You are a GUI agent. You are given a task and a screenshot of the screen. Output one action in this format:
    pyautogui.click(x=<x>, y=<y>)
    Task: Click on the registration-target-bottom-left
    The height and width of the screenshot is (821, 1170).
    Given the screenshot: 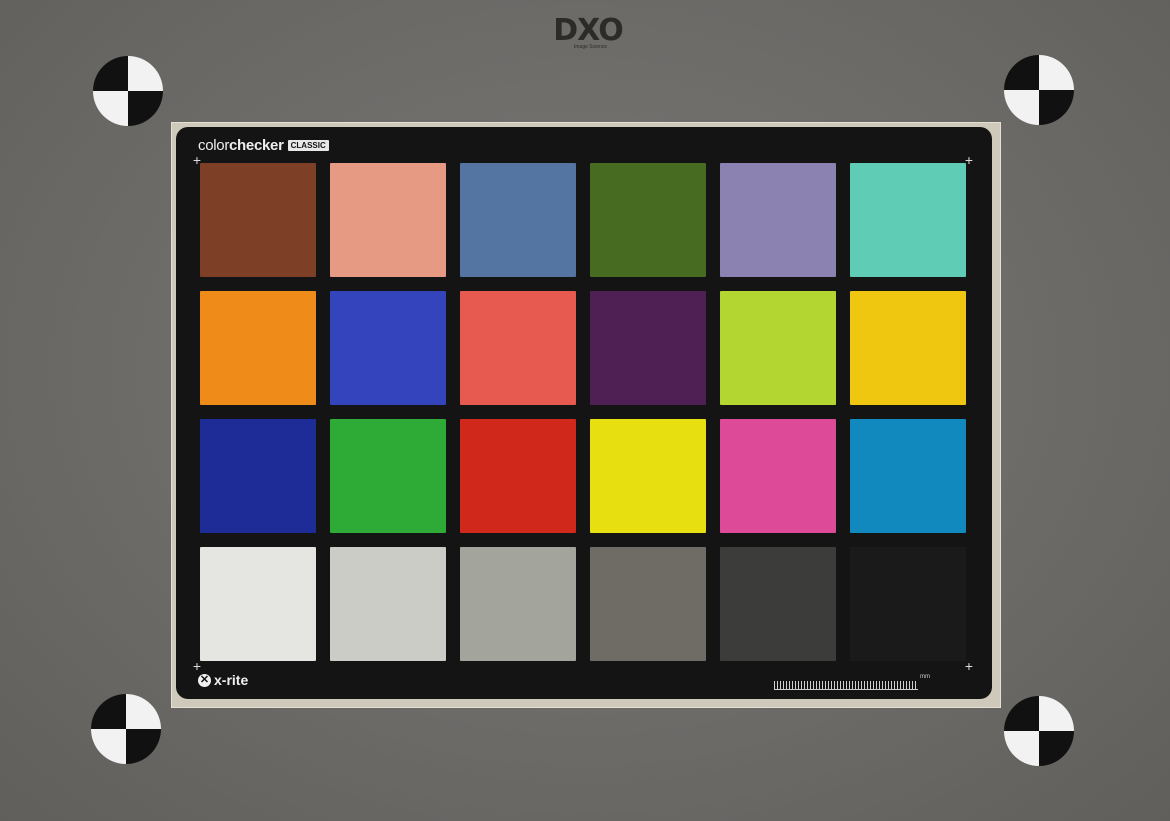 What is the action you would take?
    pyautogui.click(x=126, y=729)
    